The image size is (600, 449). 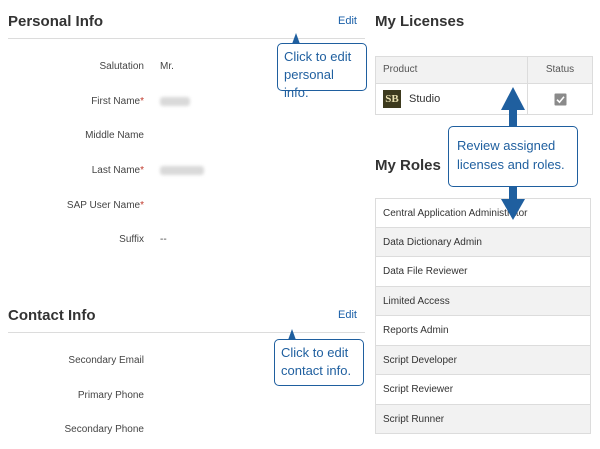 I want to click on table-row: SB Studio, so click(x=484, y=99).